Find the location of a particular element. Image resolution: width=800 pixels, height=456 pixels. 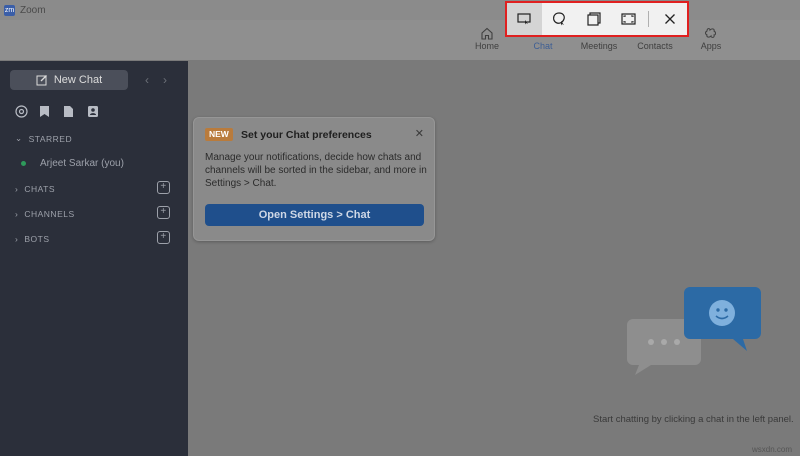

nav-meetings-label: Meetings is located at coordinates (599, 46).